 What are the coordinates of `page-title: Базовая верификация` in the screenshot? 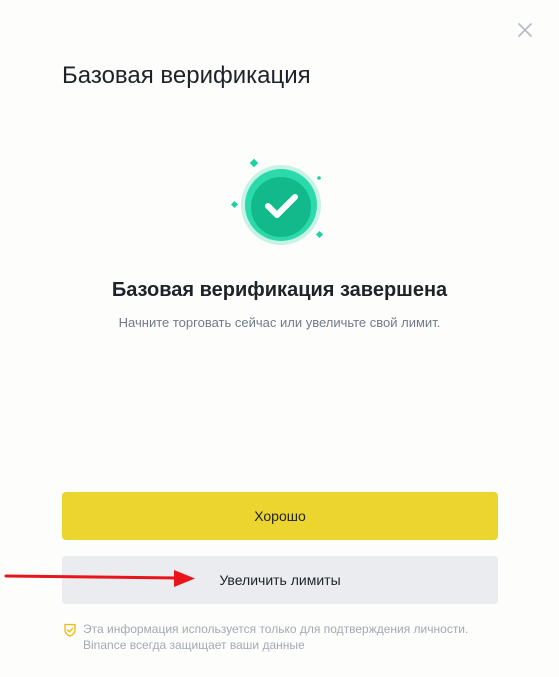 It's located at (186, 75).